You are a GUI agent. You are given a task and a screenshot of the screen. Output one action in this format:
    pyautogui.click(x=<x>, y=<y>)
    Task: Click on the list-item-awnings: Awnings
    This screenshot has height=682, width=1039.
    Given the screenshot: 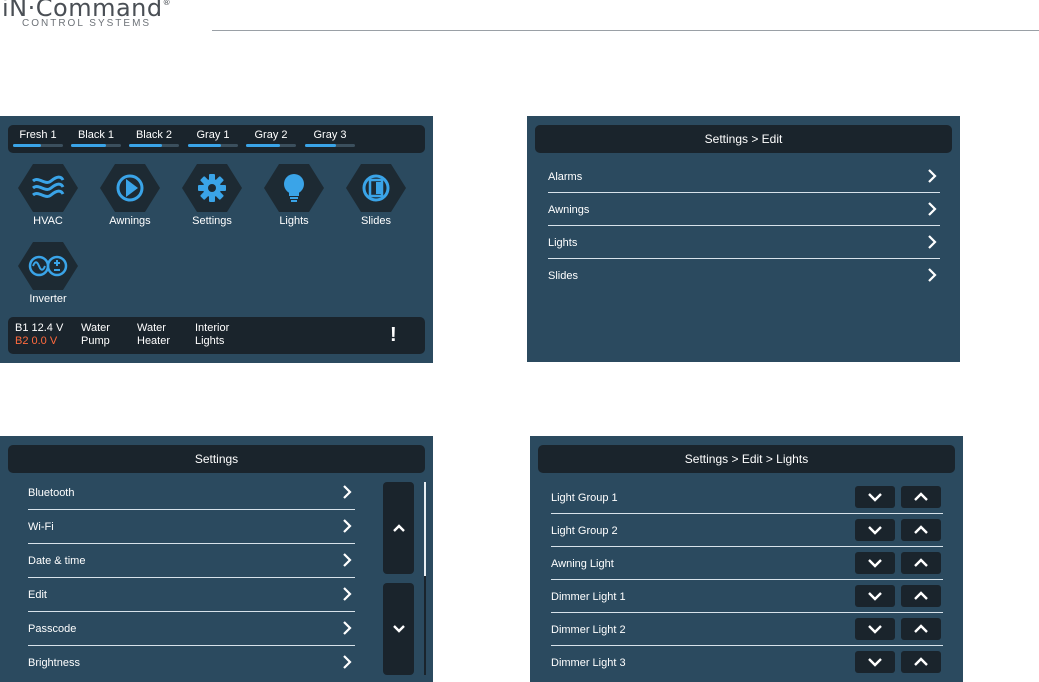 What is the action you would take?
    pyautogui.click(x=744, y=209)
    